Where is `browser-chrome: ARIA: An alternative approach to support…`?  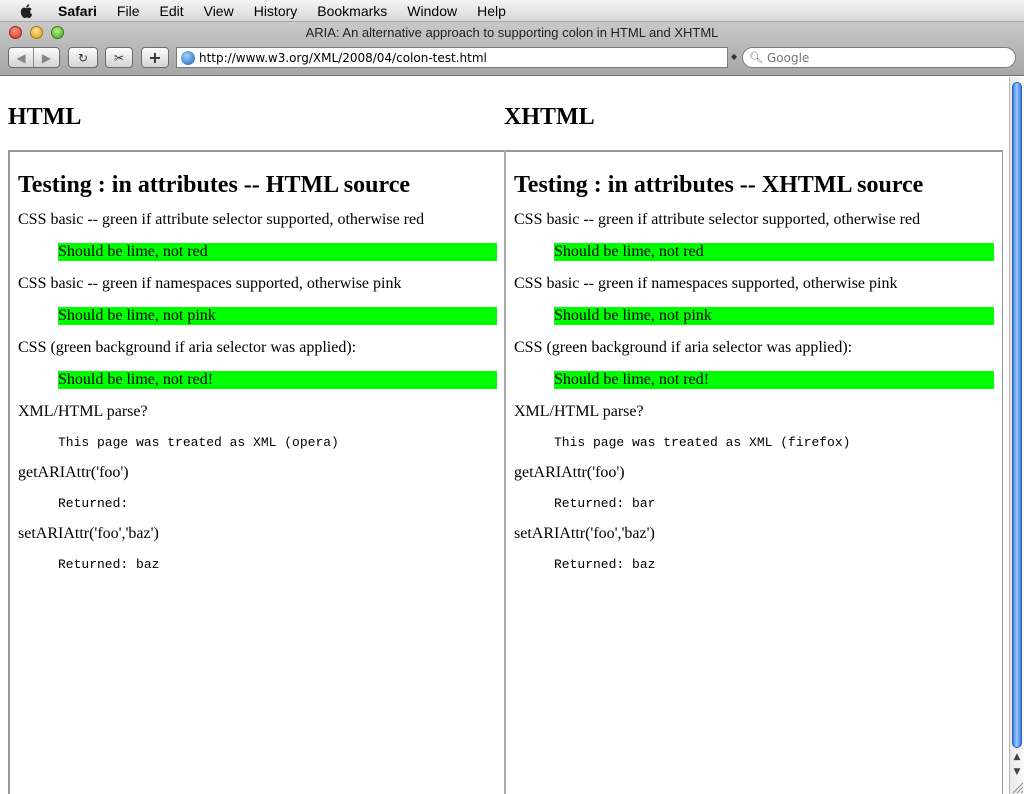
browser-chrome: ARIA: An alternative approach to support… is located at coordinates (512, 49).